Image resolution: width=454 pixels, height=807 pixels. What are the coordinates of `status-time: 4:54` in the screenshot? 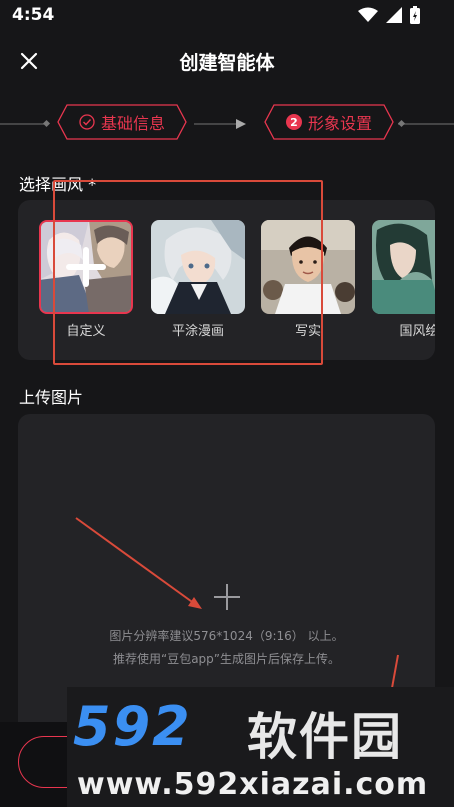 It's located at (33, 15).